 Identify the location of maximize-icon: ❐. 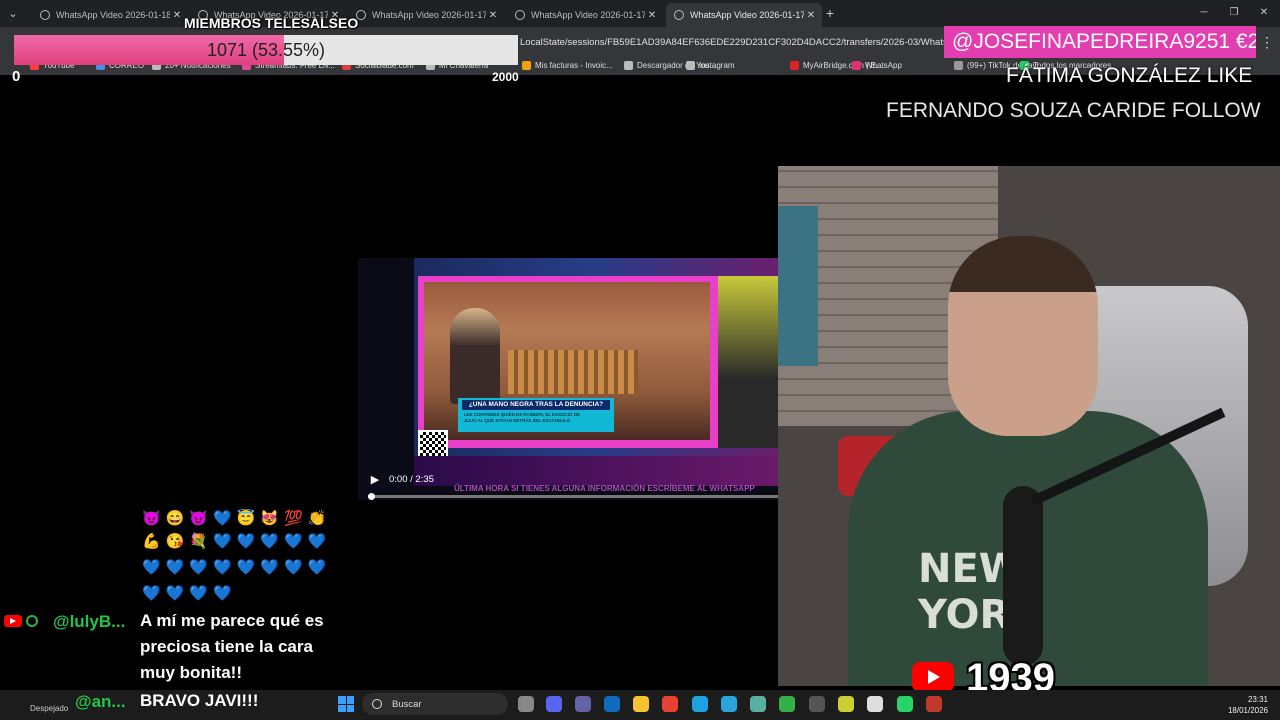
(1234, 13).